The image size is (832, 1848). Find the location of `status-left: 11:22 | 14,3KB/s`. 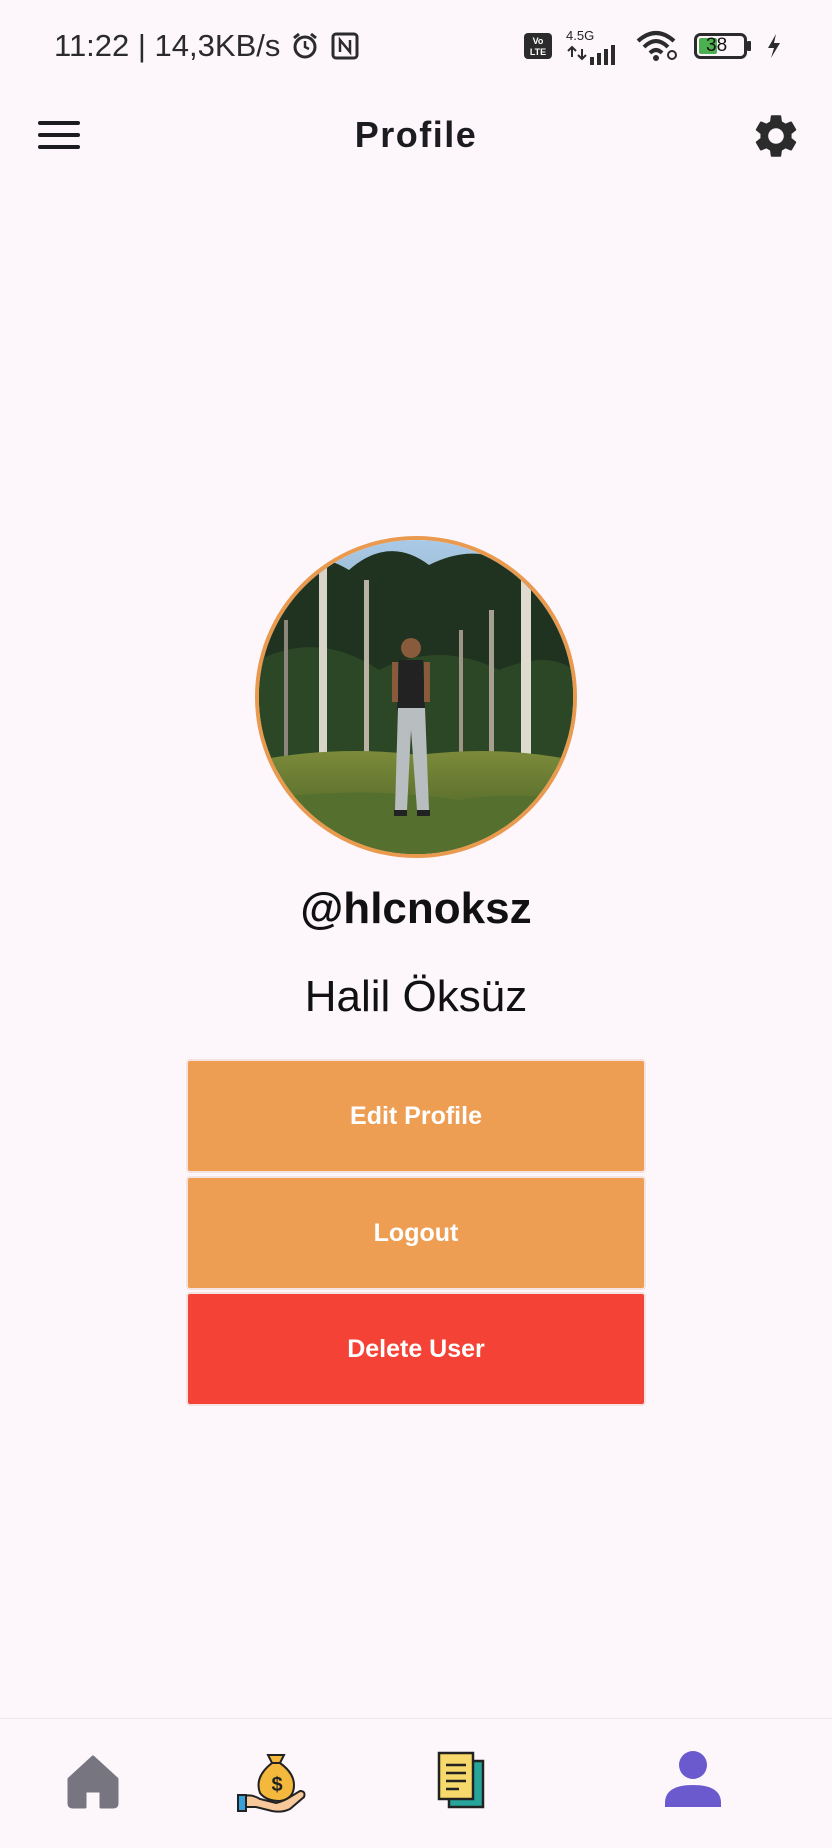

status-left: 11:22 | 14,3KB/s is located at coordinates (207, 46).